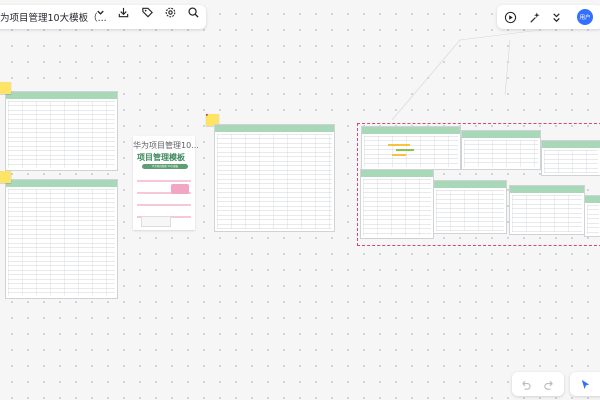 Image resolution: width=600 pixels, height=400 pixels. I want to click on template-gantt, so click(411, 148).